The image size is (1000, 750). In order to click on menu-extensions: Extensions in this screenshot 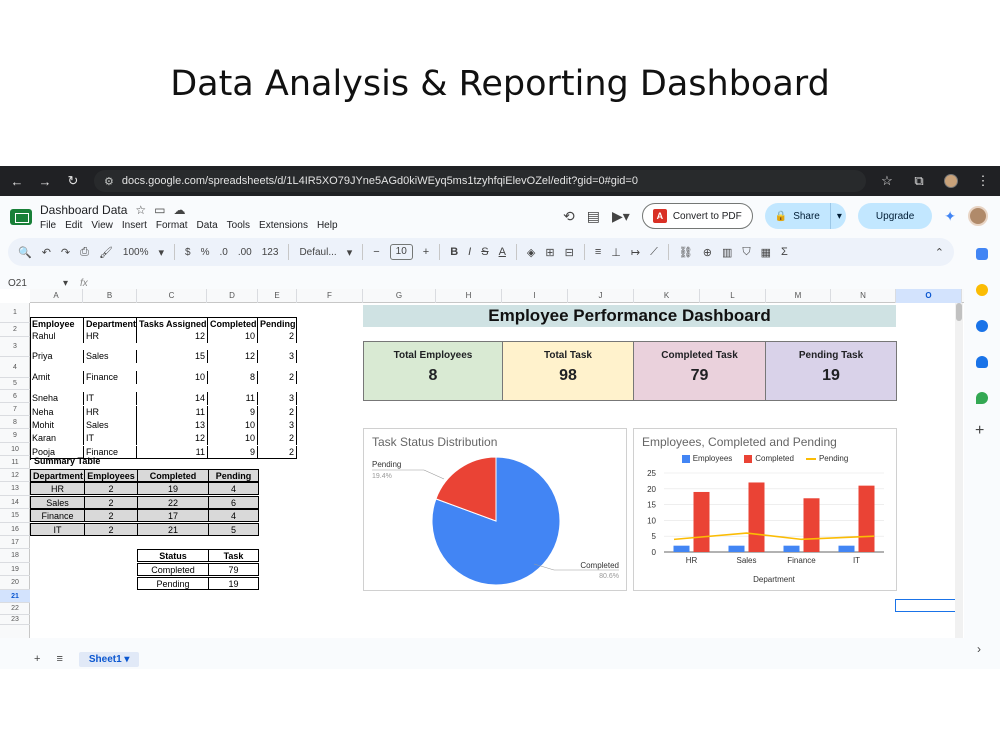, I will do `click(283, 225)`.